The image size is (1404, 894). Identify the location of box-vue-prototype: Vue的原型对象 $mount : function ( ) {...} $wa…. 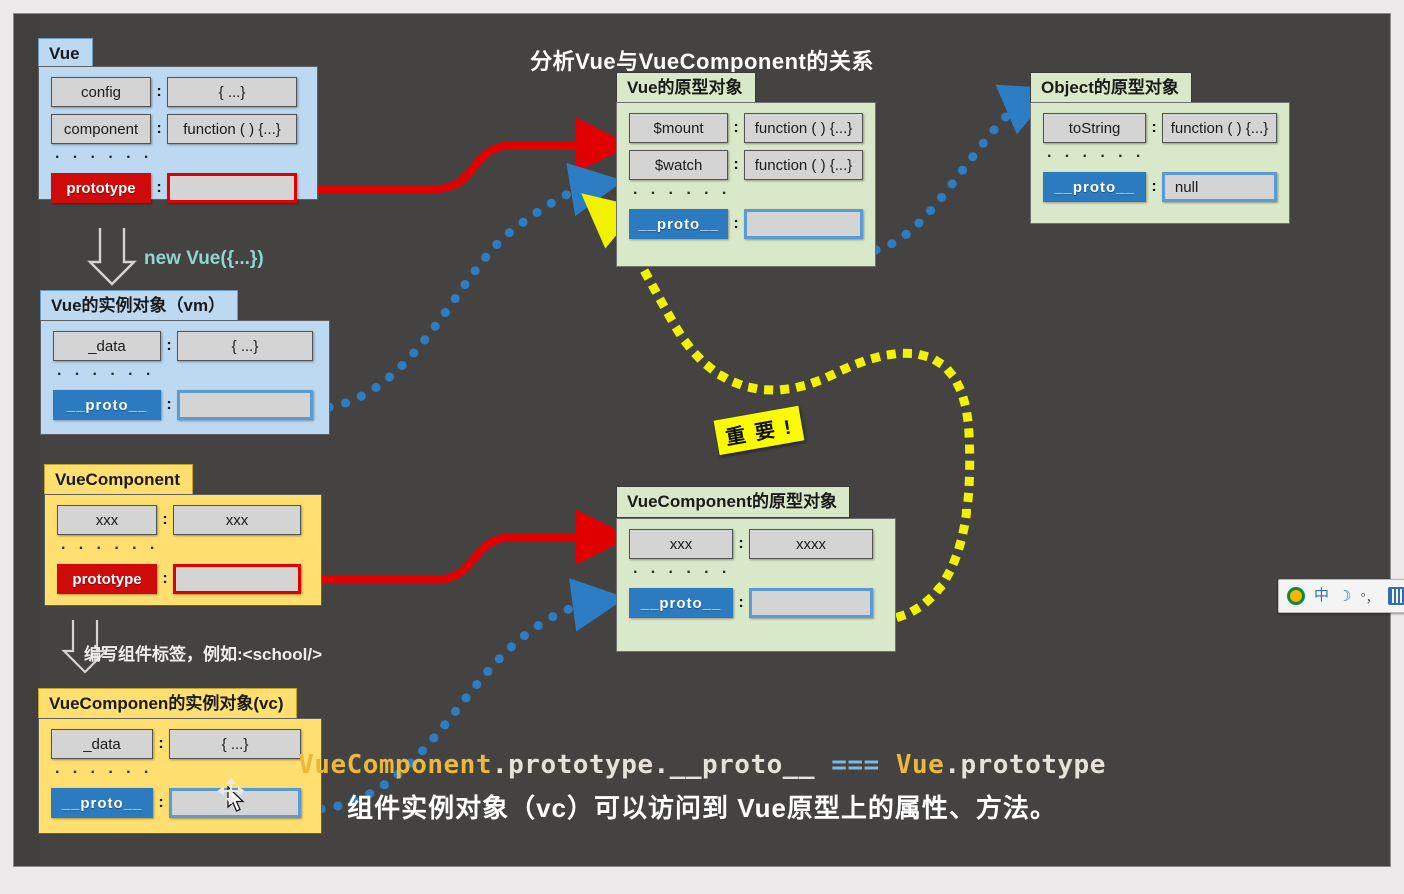
(746, 169).